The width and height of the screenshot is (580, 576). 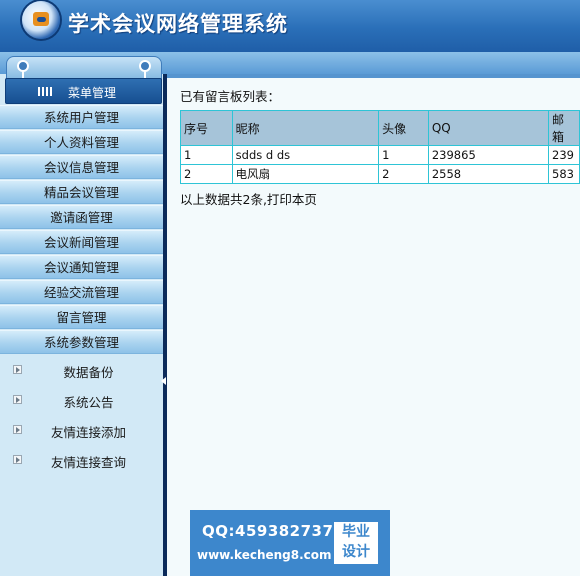 What do you see at coordinates (488, 174) in the screenshot?
I see `table-cell: 2558` at bounding box center [488, 174].